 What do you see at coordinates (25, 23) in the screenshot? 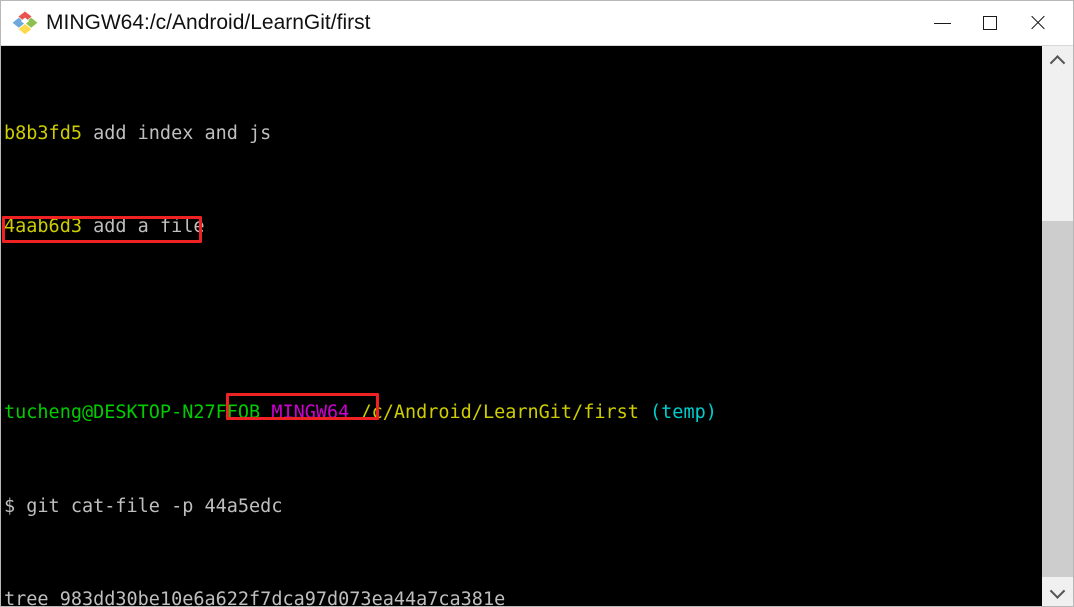
I see `git-bash-diamond-icon` at bounding box center [25, 23].